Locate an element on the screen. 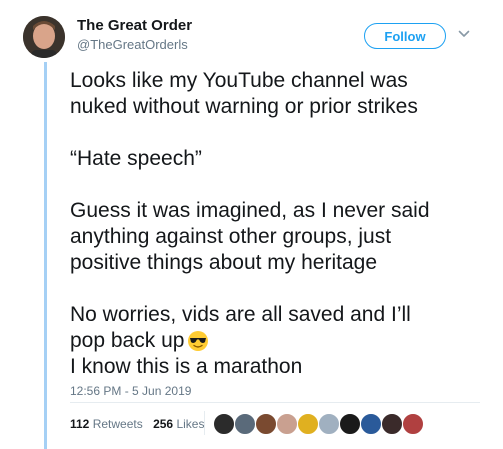 This screenshot has width=503, height=449. retweets-count: 112 is located at coordinates (80, 424).